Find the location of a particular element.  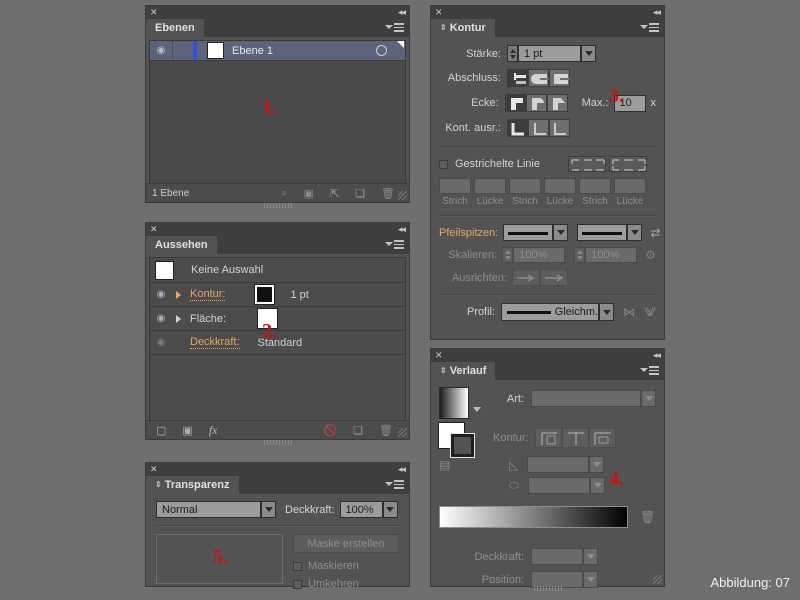

opacity-select: 100% is located at coordinates (368, 509).